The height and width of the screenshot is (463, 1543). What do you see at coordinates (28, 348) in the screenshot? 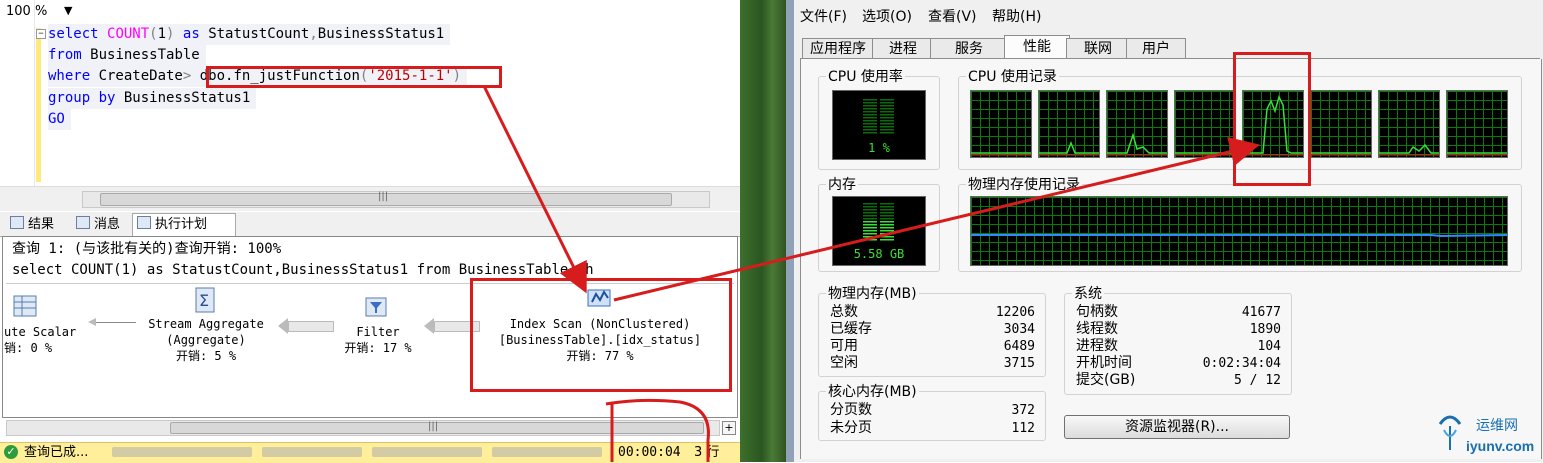
I see `compute-scalar-cost: 销: 0 %` at bounding box center [28, 348].